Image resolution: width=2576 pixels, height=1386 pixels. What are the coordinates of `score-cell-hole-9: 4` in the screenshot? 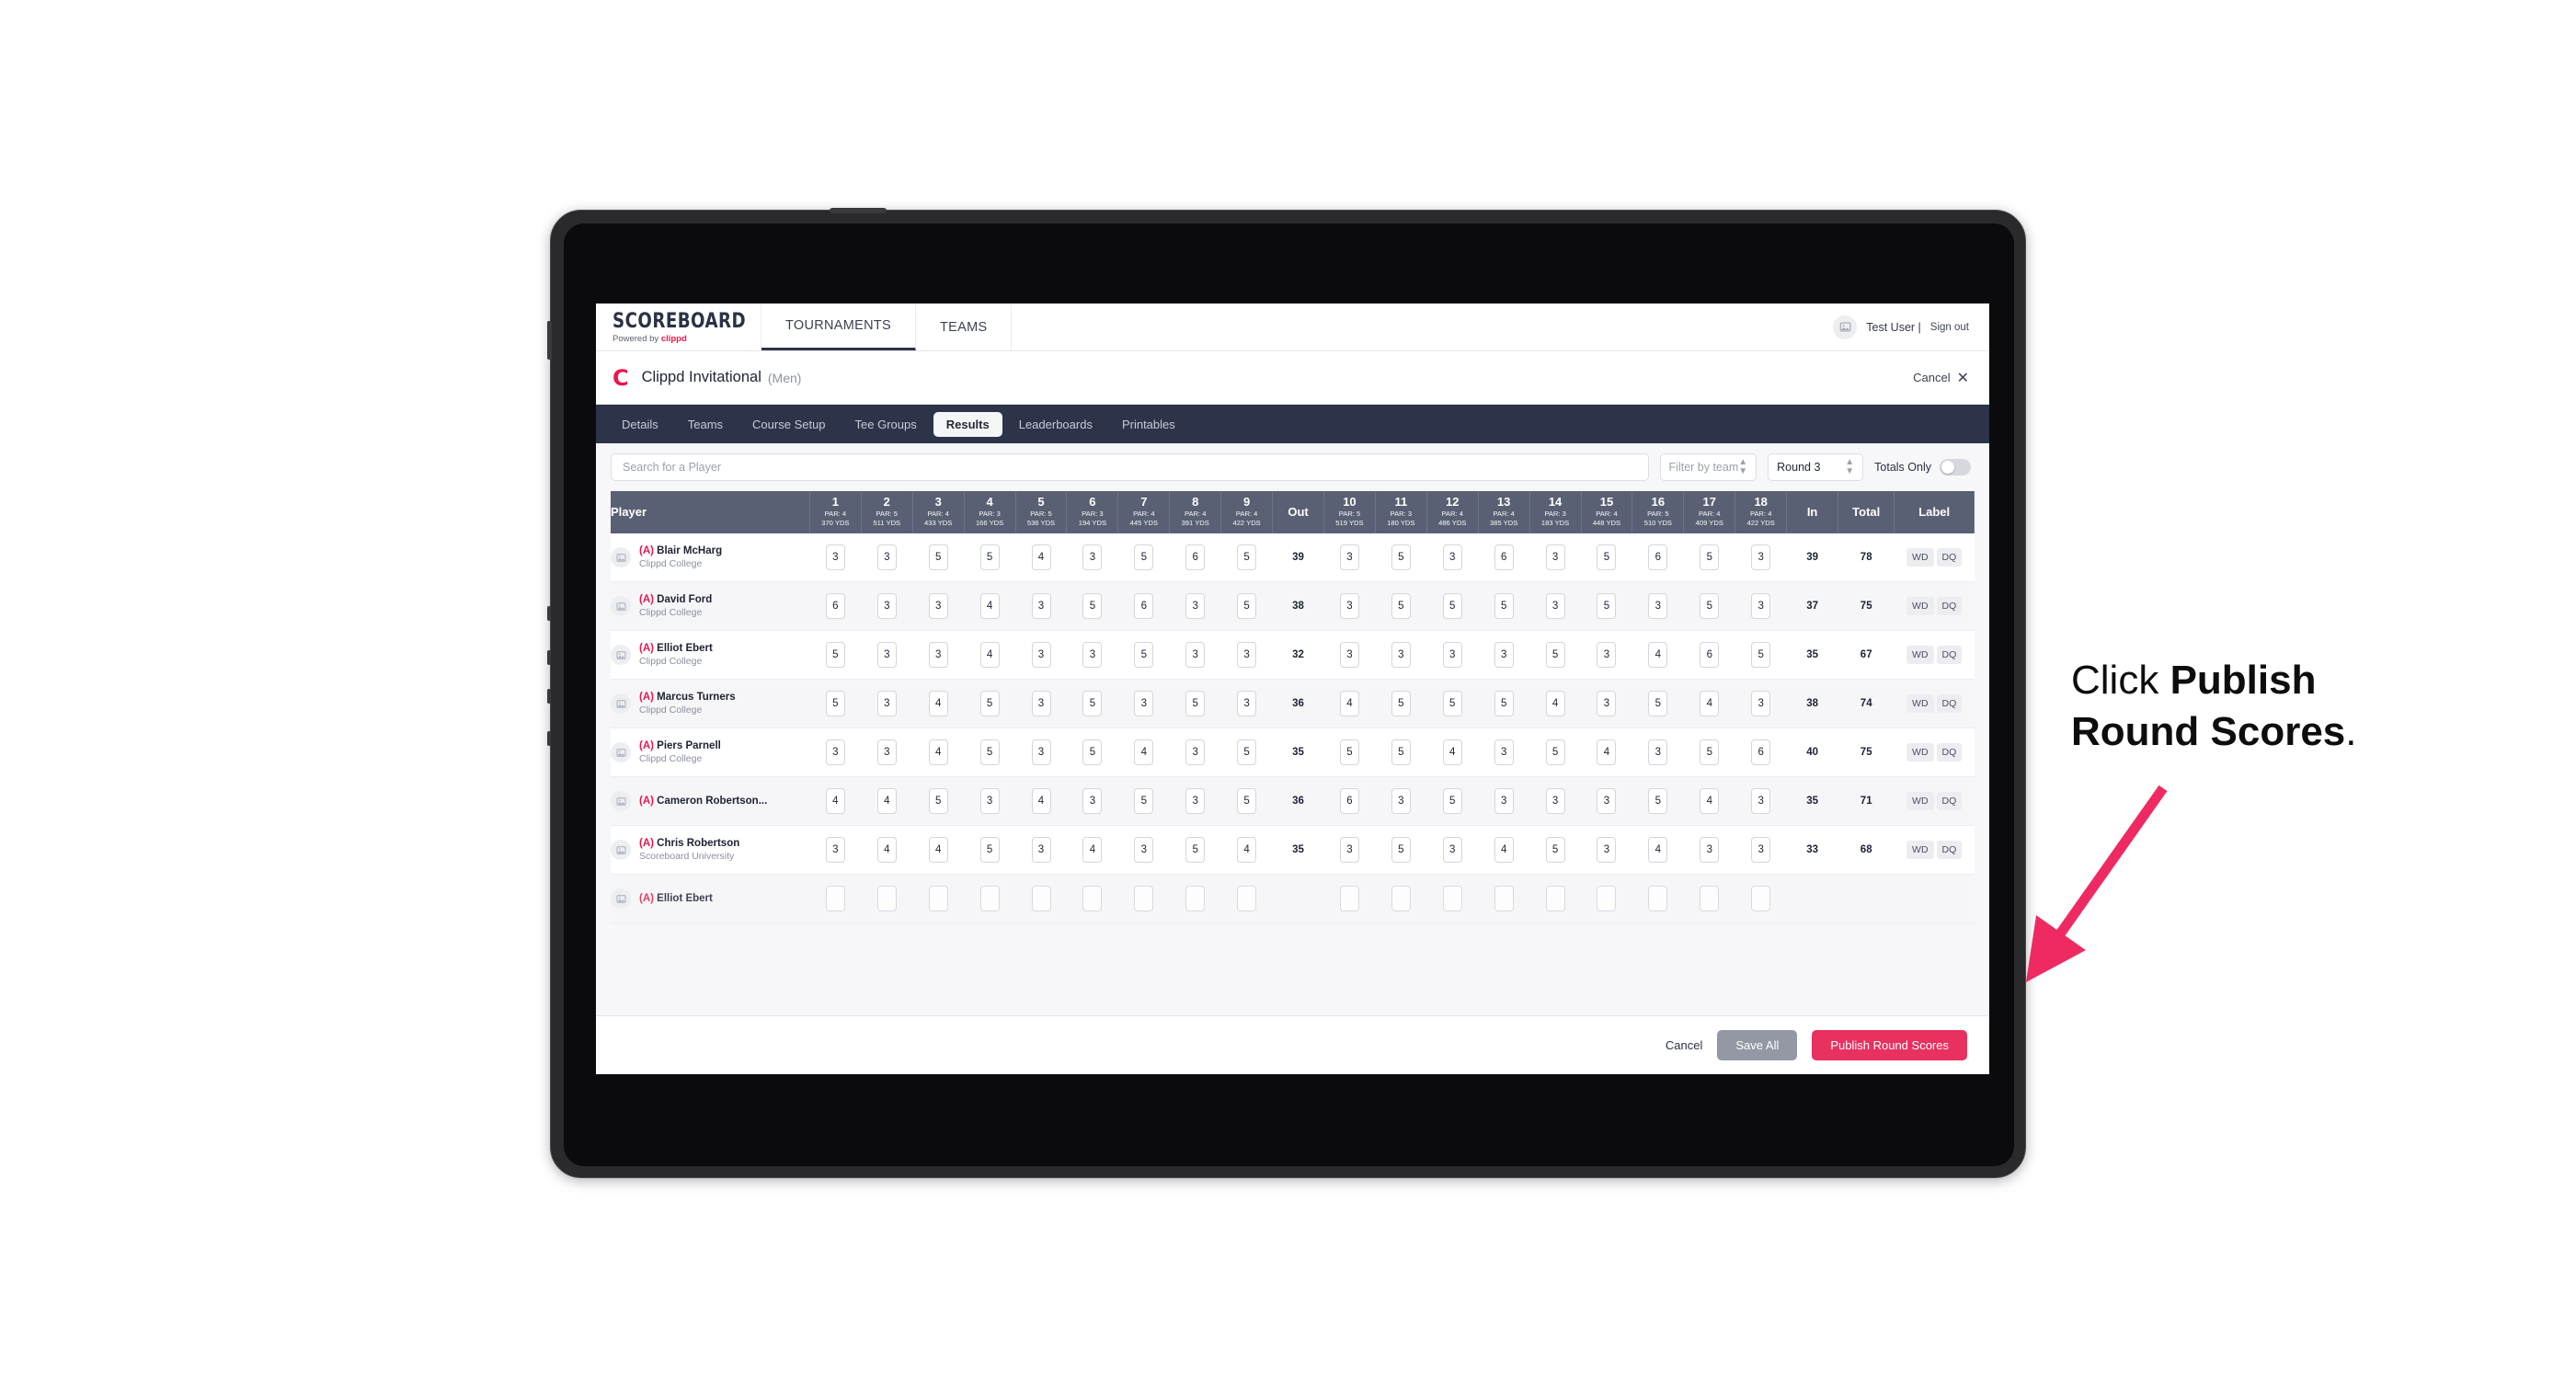 It's located at (1246, 850).